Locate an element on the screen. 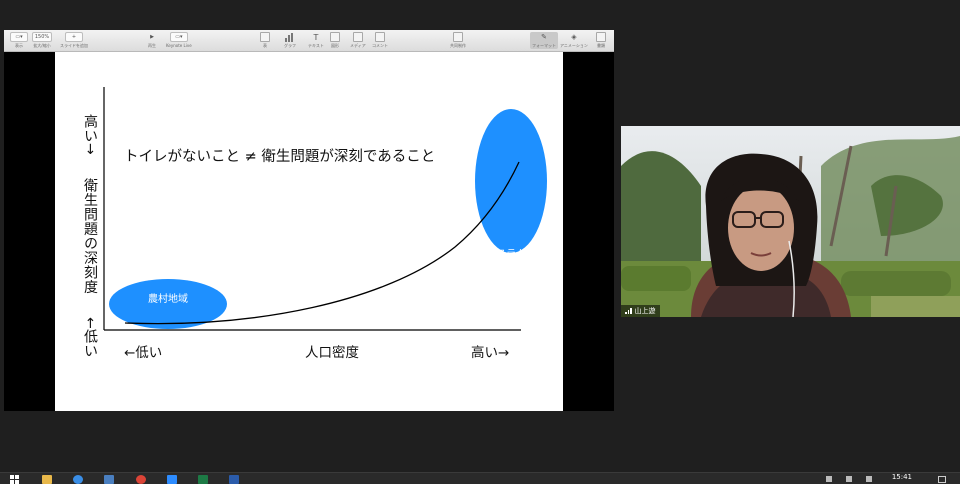  x-axis-label: 人口密度 is located at coordinates (332, 353).